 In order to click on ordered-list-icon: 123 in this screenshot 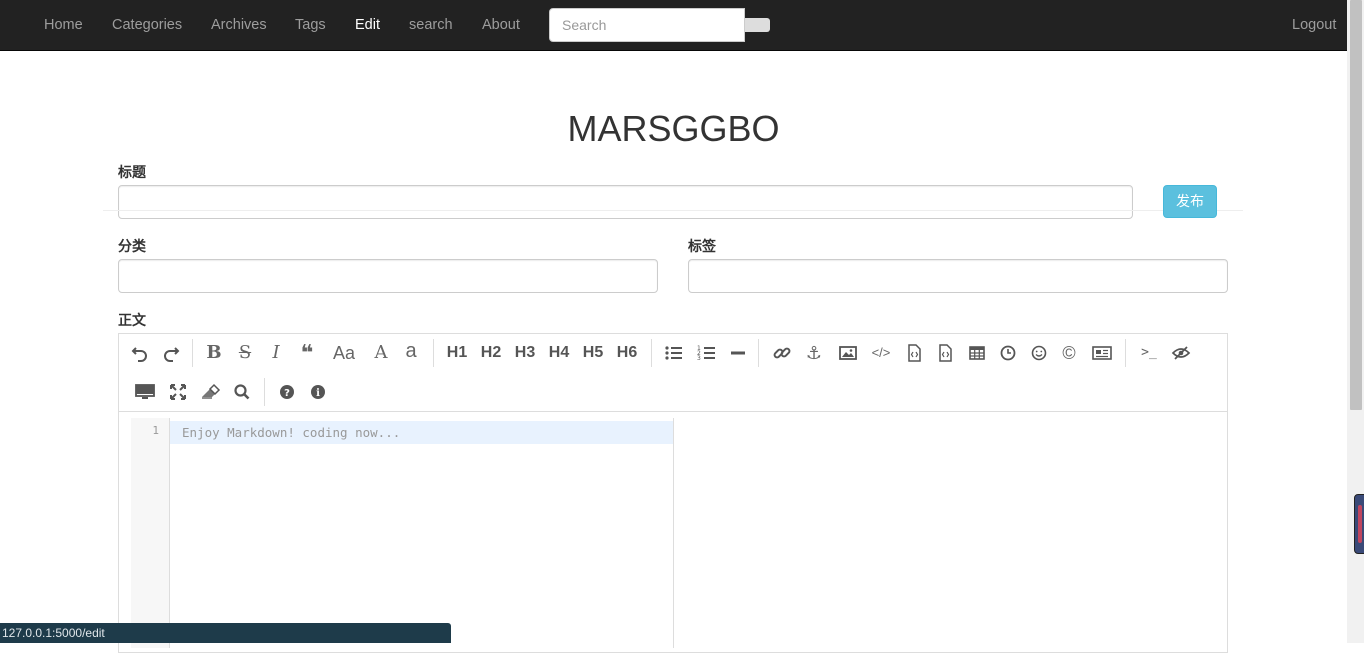, I will do `click(707, 353)`.